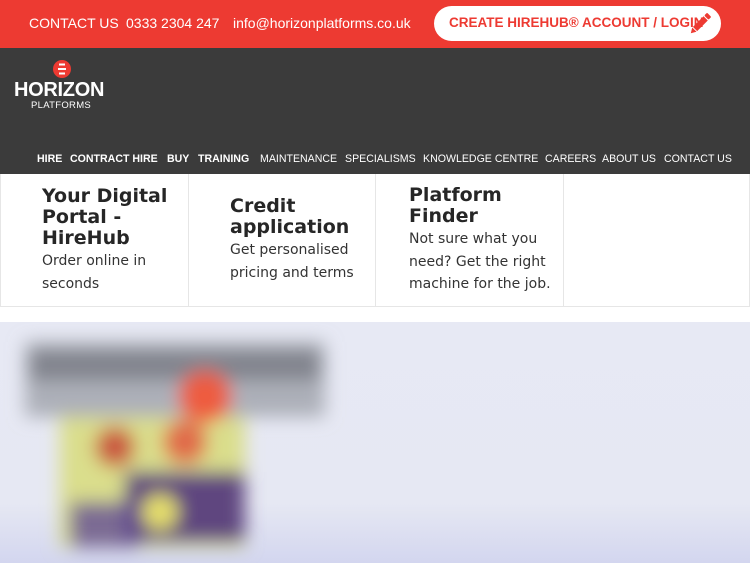  What do you see at coordinates (74, 23) in the screenshot?
I see `contact-us-link: CONTACT US` at bounding box center [74, 23].